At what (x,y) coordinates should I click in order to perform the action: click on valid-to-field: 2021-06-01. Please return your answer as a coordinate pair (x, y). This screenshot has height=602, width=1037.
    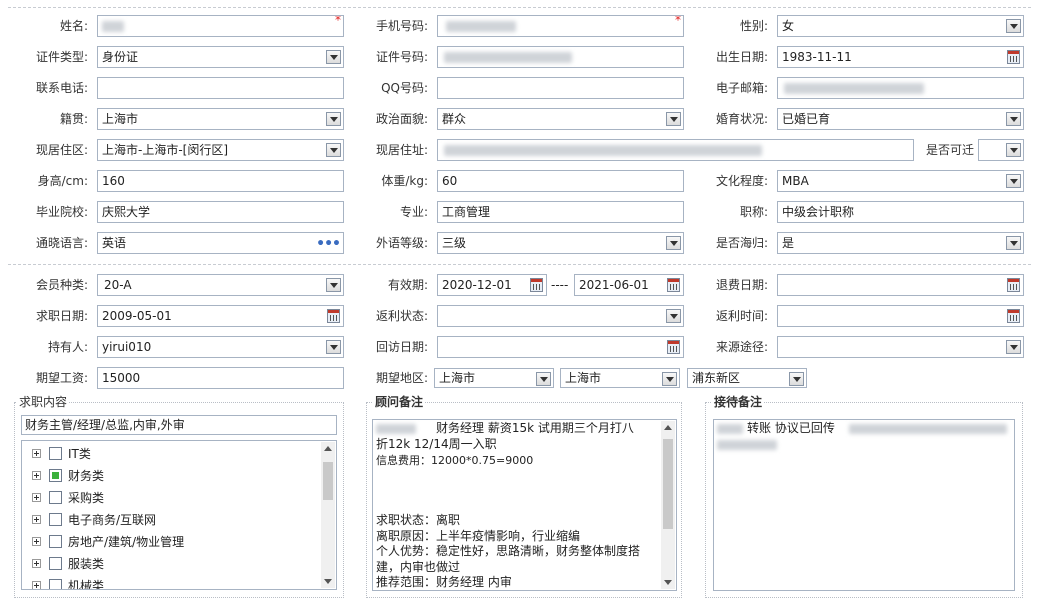
    Looking at the image, I should click on (629, 285).